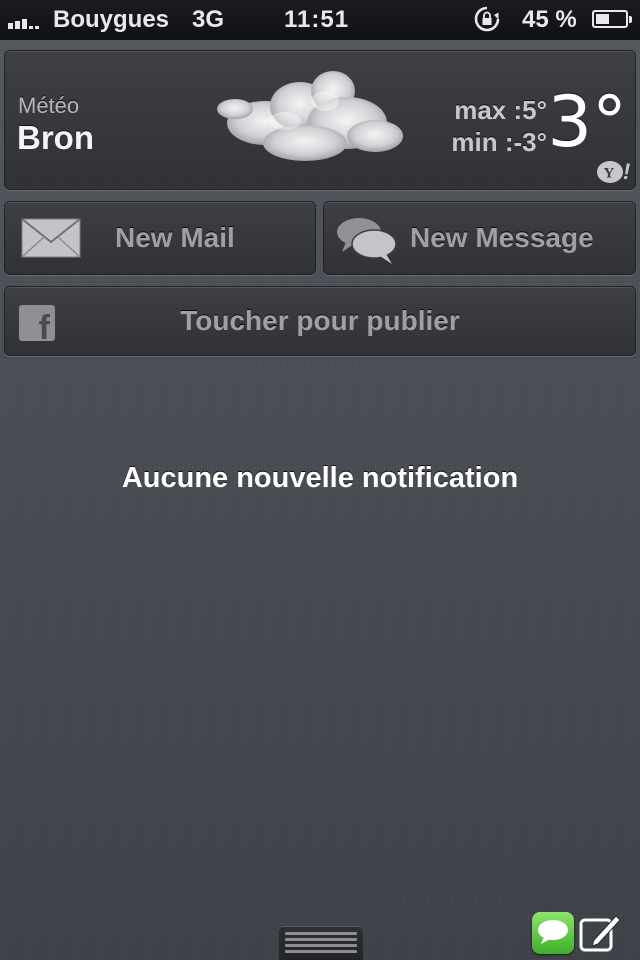 This screenshot has width=640, height=960. What do you see at coordinates (612, 19) in the screenshot?
I see `battery-icon` at bounding box center [612, 19].